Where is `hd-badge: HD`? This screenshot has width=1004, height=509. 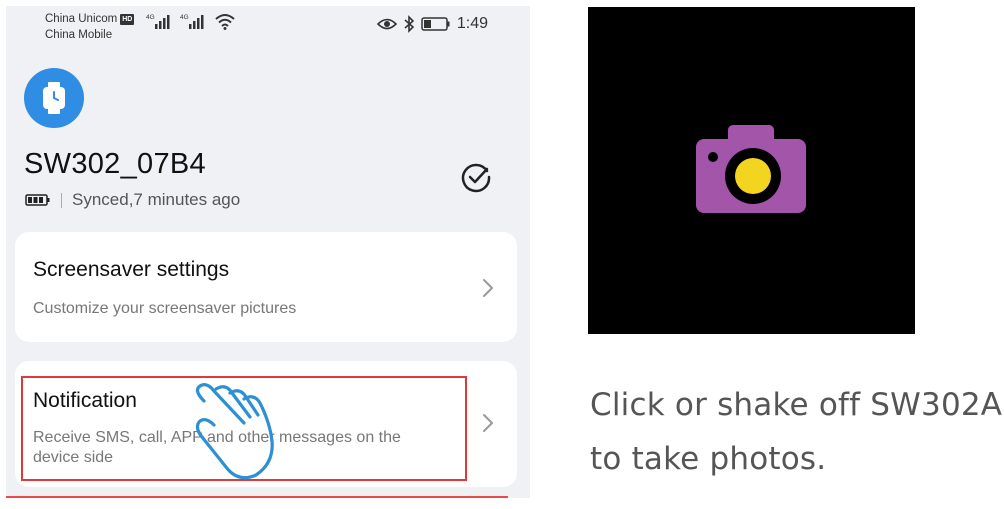
hd-badge: HD is located at coordinates (127, 19).